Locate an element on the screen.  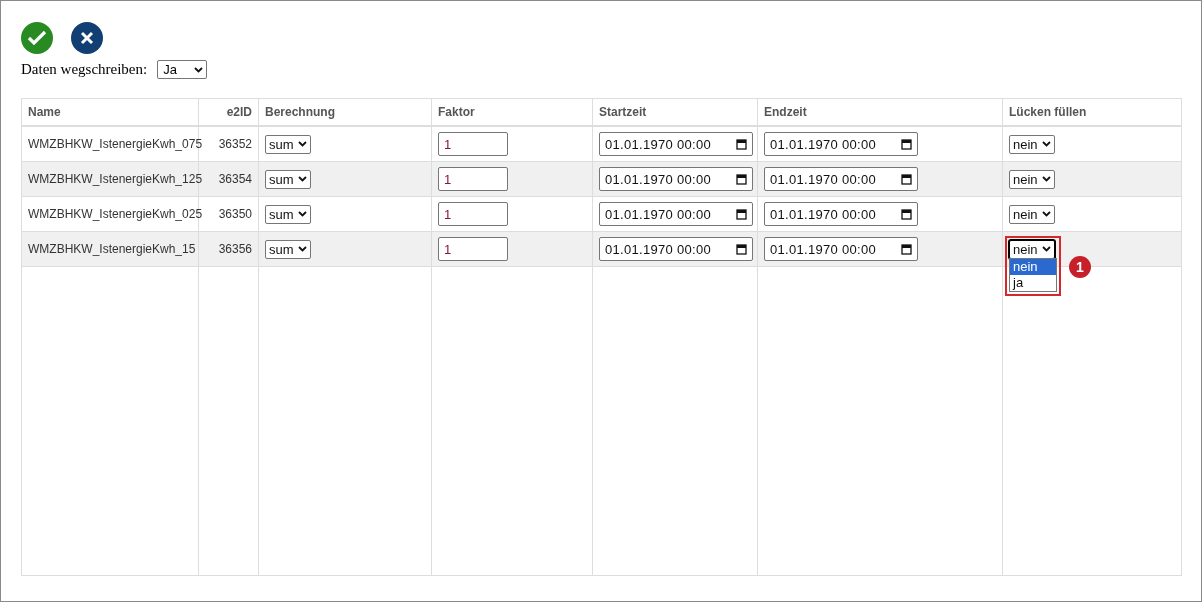
column-header: Lücken füllen is located at coordinates (1092, 112).